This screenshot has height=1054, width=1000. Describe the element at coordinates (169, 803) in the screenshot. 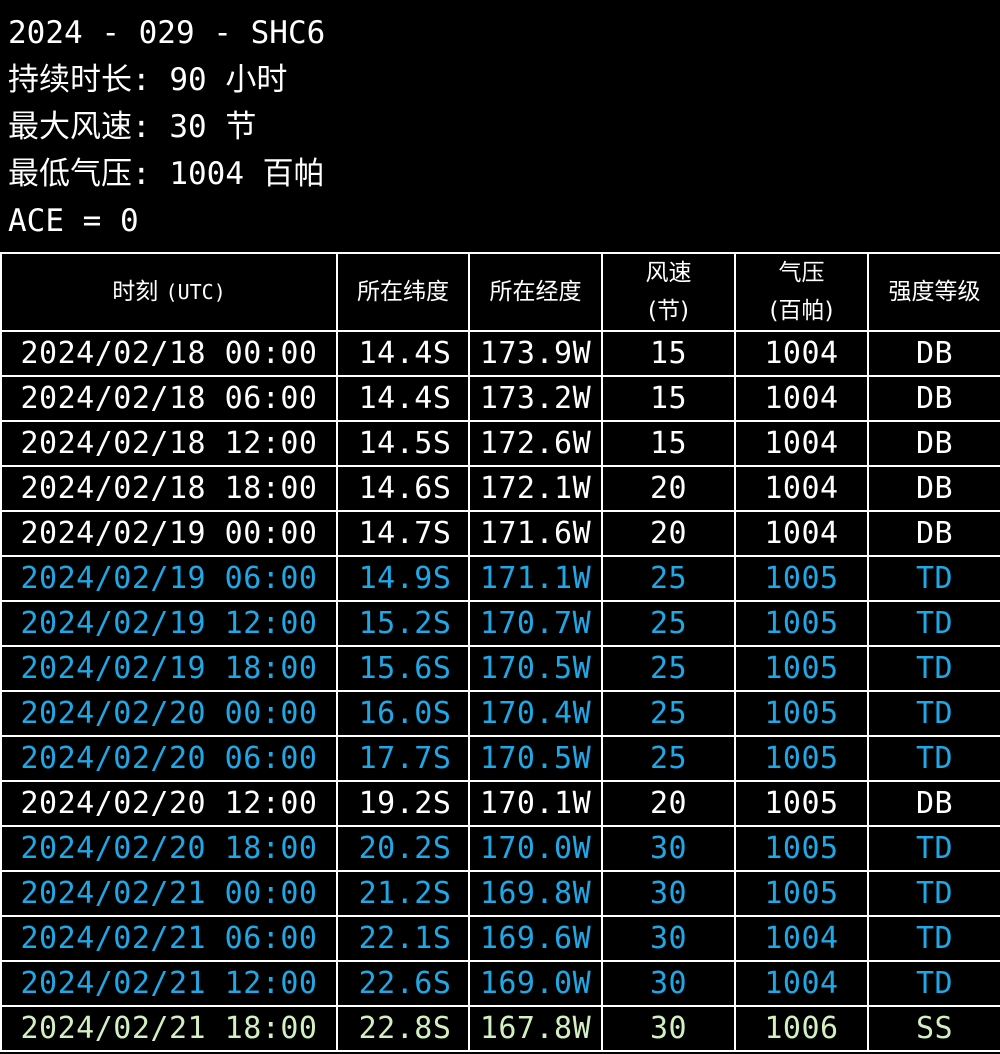

I see `cell-time: 2024/02/20 12:00` at that location.